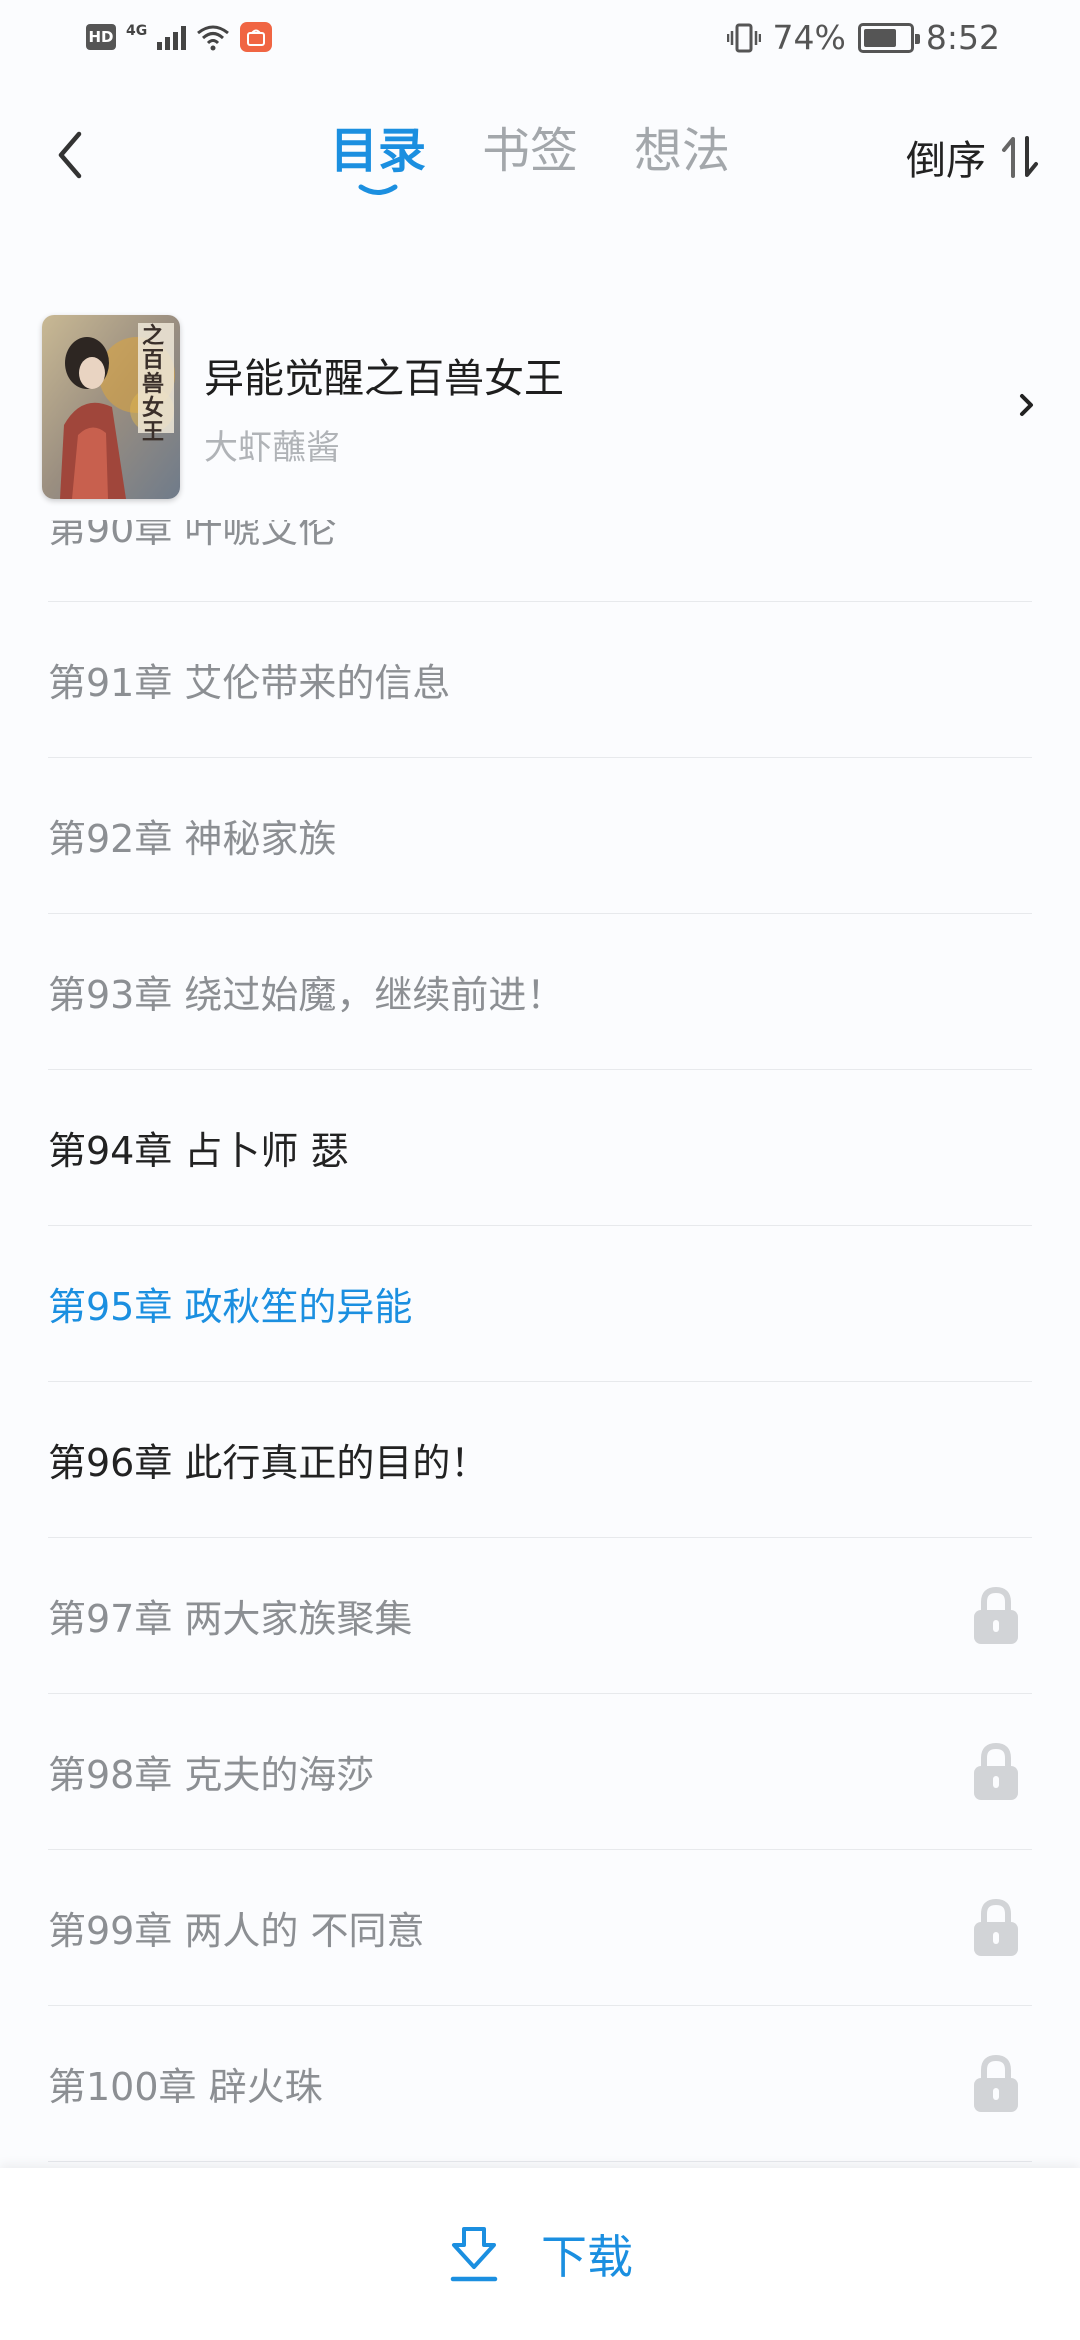 The image size is (1080, 2340). What do you see at coordinates (213, 38) in the screenshot?
I see `wifi-icon` at bounding box center [213, 38].